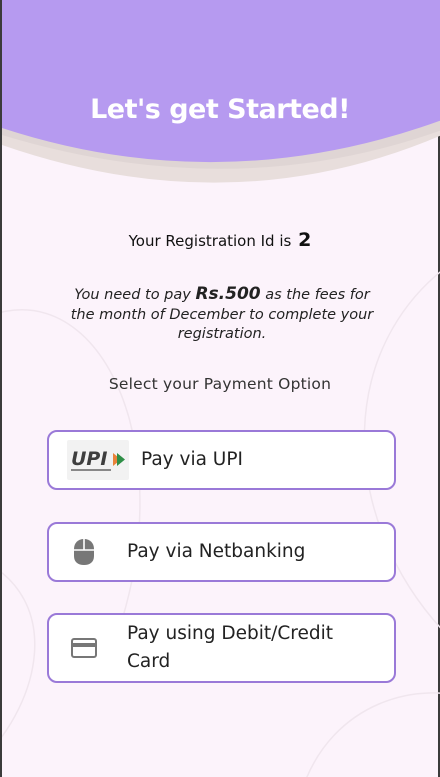 The width and height of the screenshot is (440, 777). What do you see at coordinates (192, 459) in the screenshot?
I see `upi-option-label: Pay via UPI` at bounding box center [192, 459].